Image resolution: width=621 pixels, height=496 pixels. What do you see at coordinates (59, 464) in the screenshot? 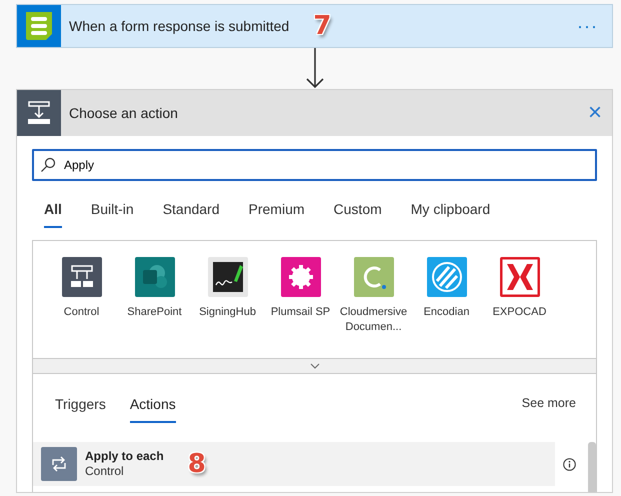
I see `loop-icon` at bounding box center [59, 464].